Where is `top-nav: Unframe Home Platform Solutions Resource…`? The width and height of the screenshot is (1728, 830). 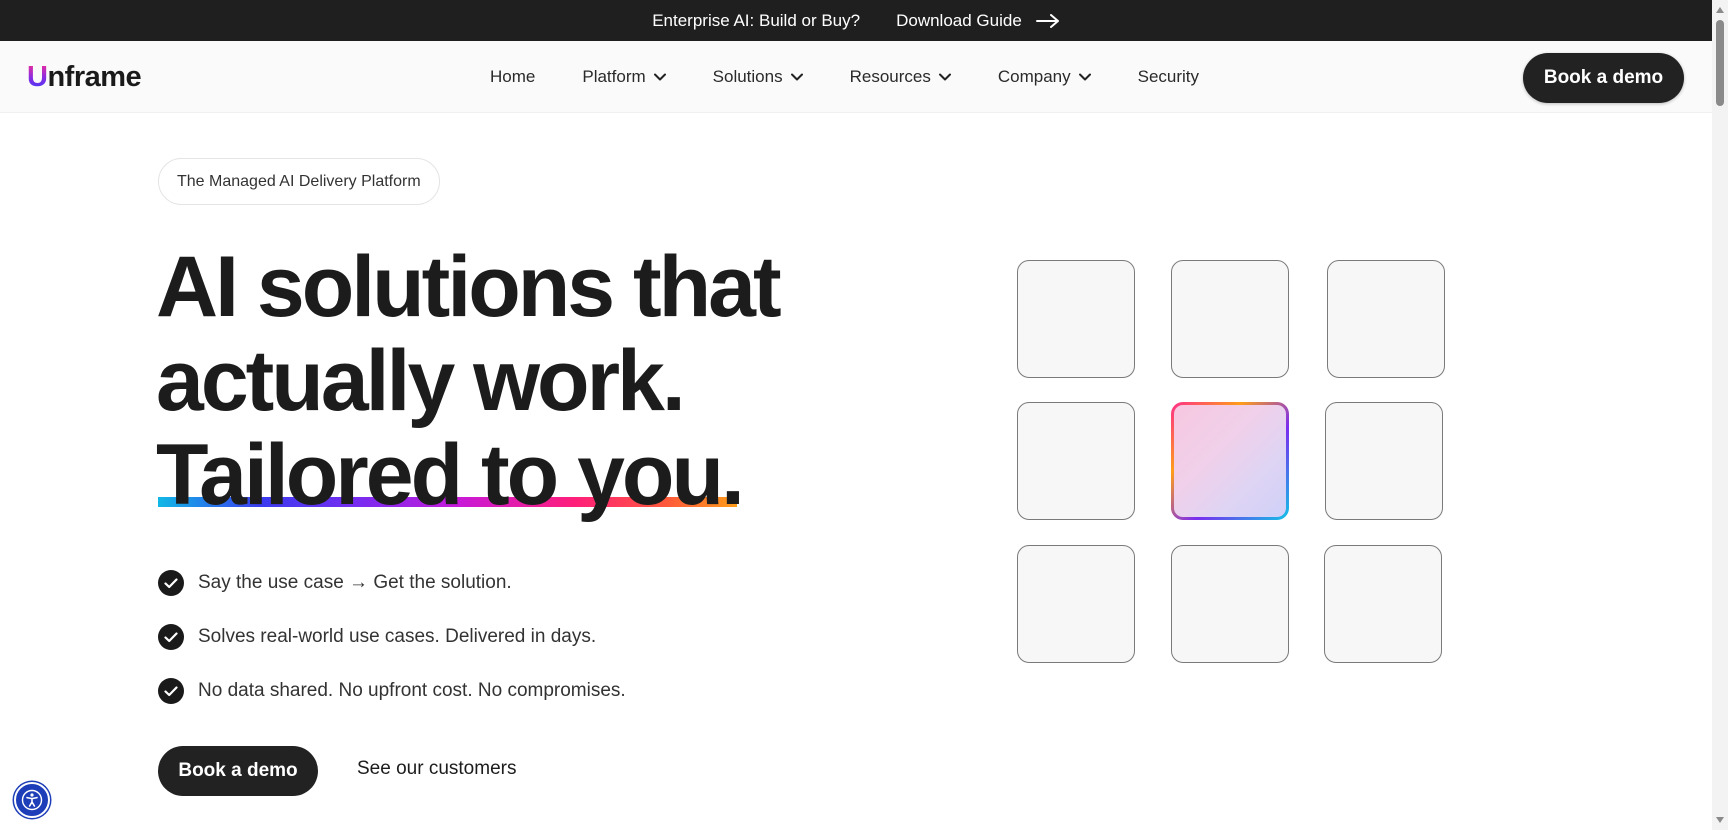 top-nav: Unframe Home Platform Solutions Resource… is located at coordinates (856, 77).